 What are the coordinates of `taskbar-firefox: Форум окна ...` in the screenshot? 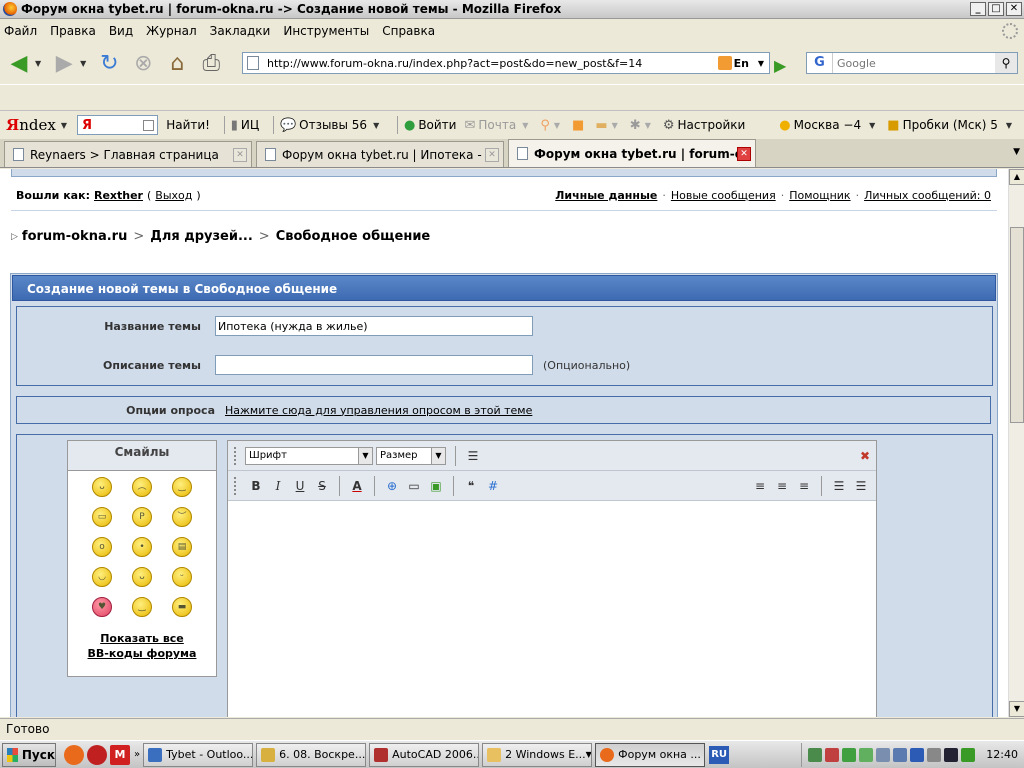 It's located at (650, 754).